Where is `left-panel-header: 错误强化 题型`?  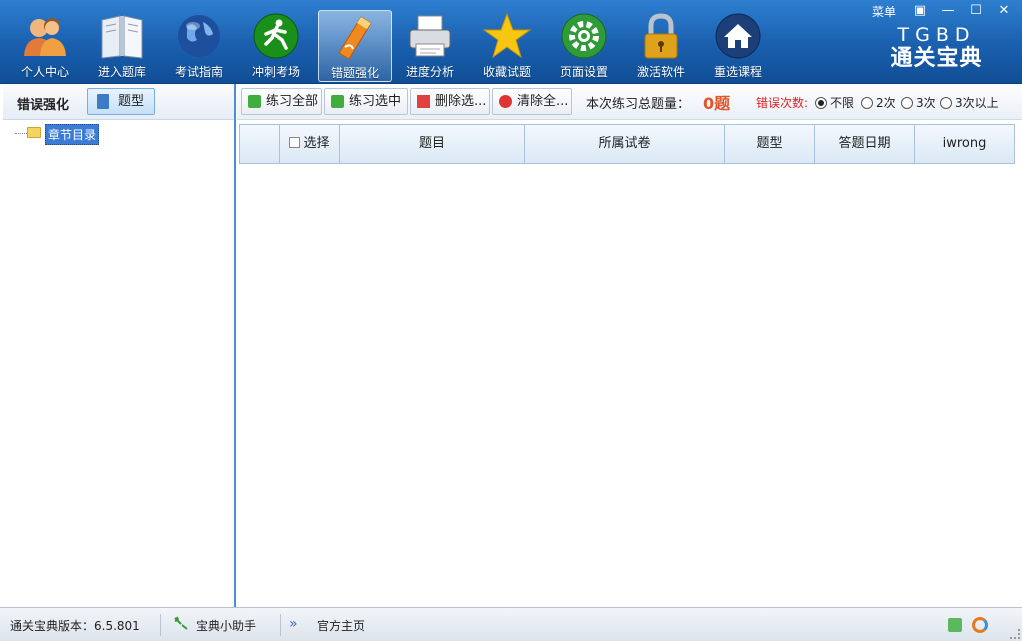
left-panel-header: 错误强化 题型 is located at coordinates (118, 102).